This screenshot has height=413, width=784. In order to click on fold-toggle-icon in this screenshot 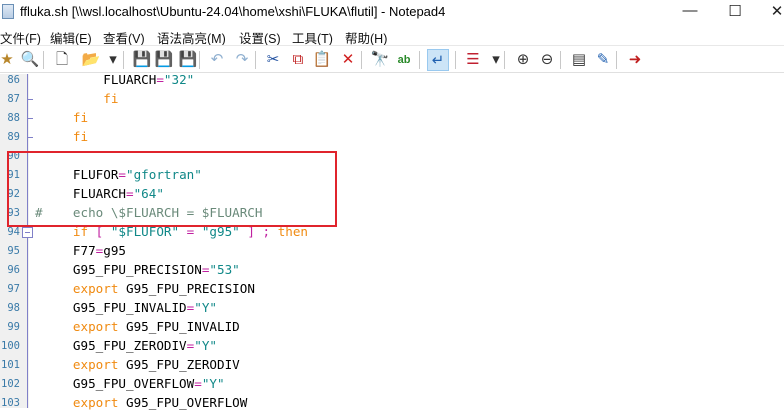, I will do `click(27, 232)`.